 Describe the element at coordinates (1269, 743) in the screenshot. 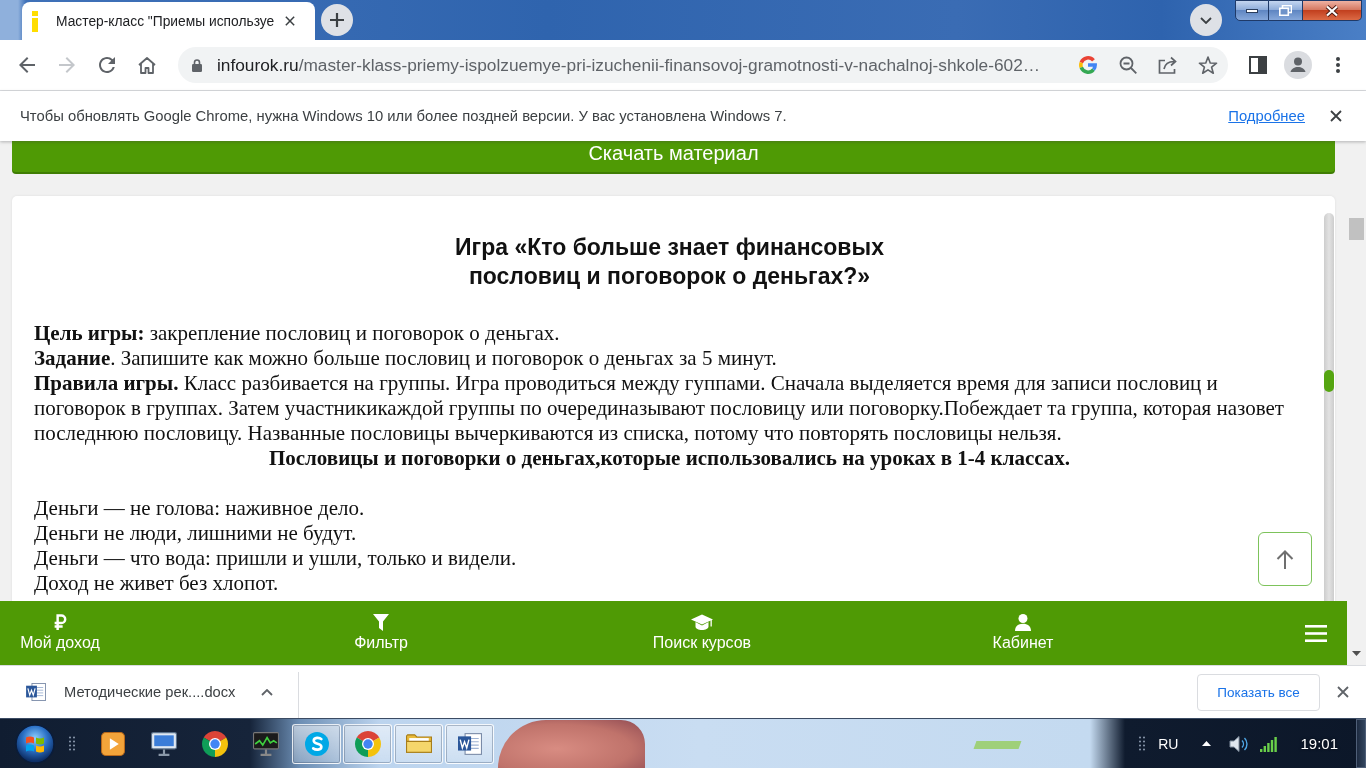

I see `signal-bars-icon` at that location.